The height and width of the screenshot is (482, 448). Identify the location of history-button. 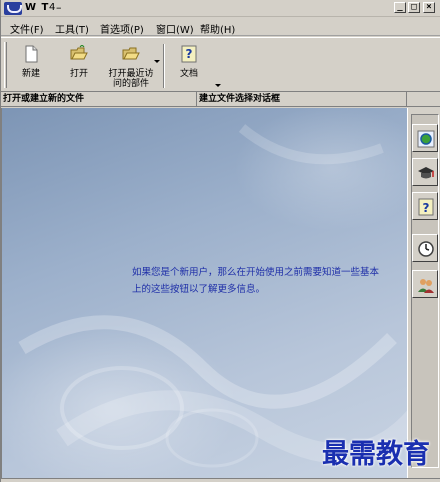
(425, 248).